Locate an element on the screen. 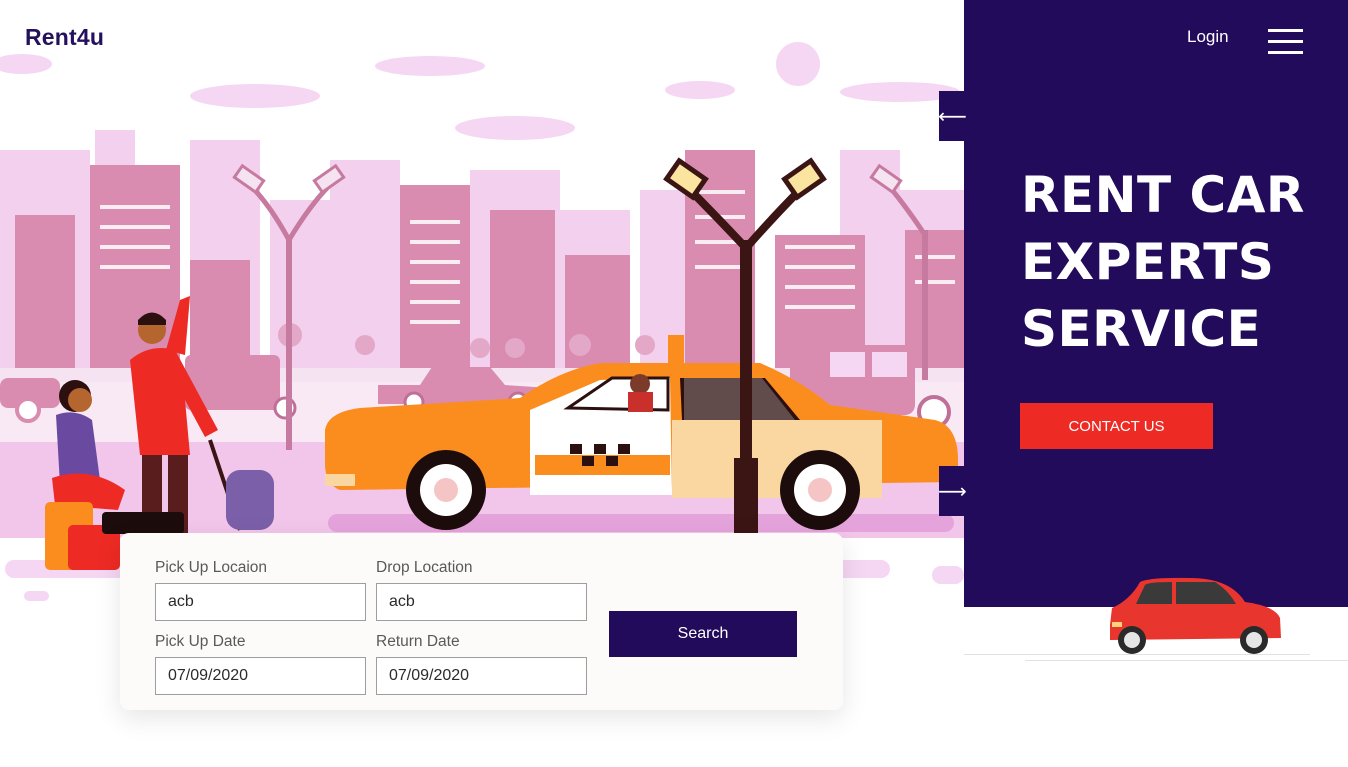 The width and height of the screenshot is (1348, 767). hero-title-line: RENT CAR is located at coordinates (1163, 195).